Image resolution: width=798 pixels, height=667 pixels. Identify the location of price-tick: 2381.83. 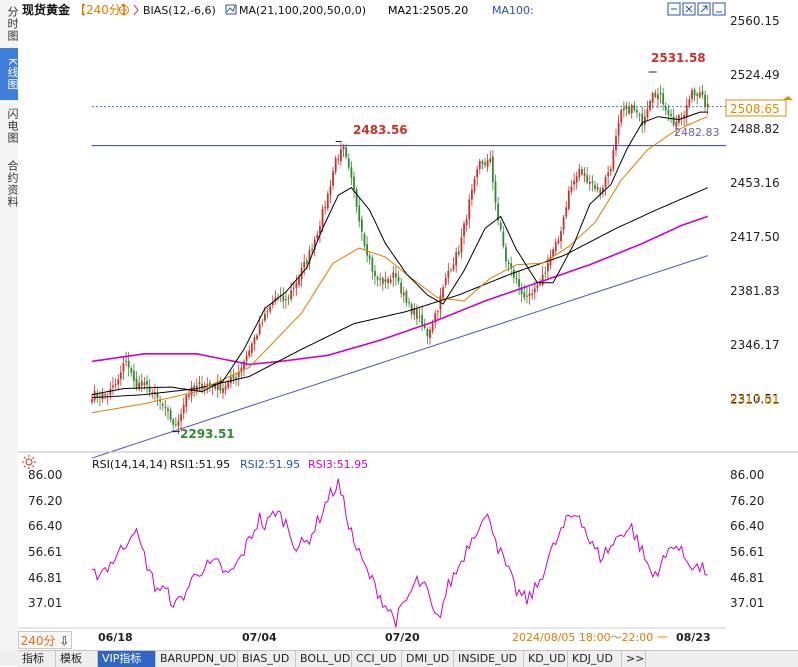
(755, 291).